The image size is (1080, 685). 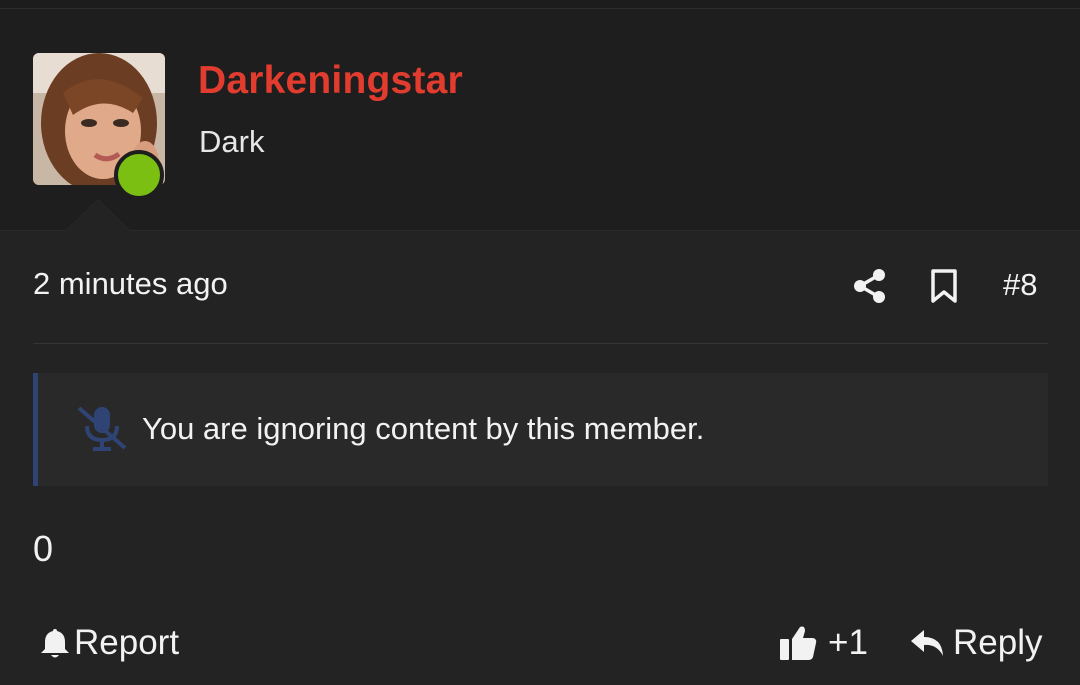 I want to click on bookmark-icon, so click(x=944, y=286).